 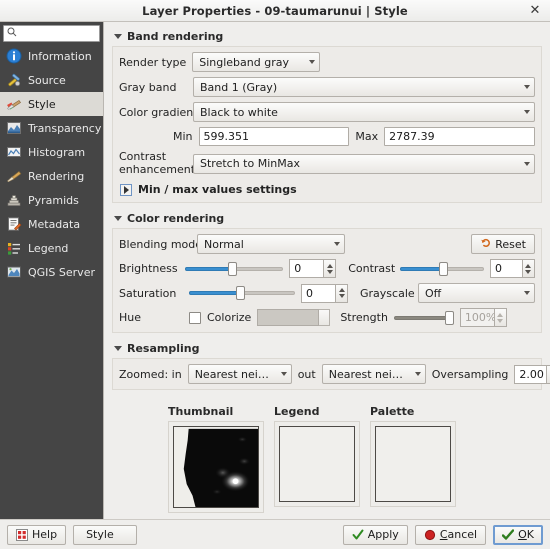 What do you see at coordinates (364, 163) in the screenshot?
I see `contrast-enhancement-combo: Stretch to MinMax` at bounding box center [364, 163].